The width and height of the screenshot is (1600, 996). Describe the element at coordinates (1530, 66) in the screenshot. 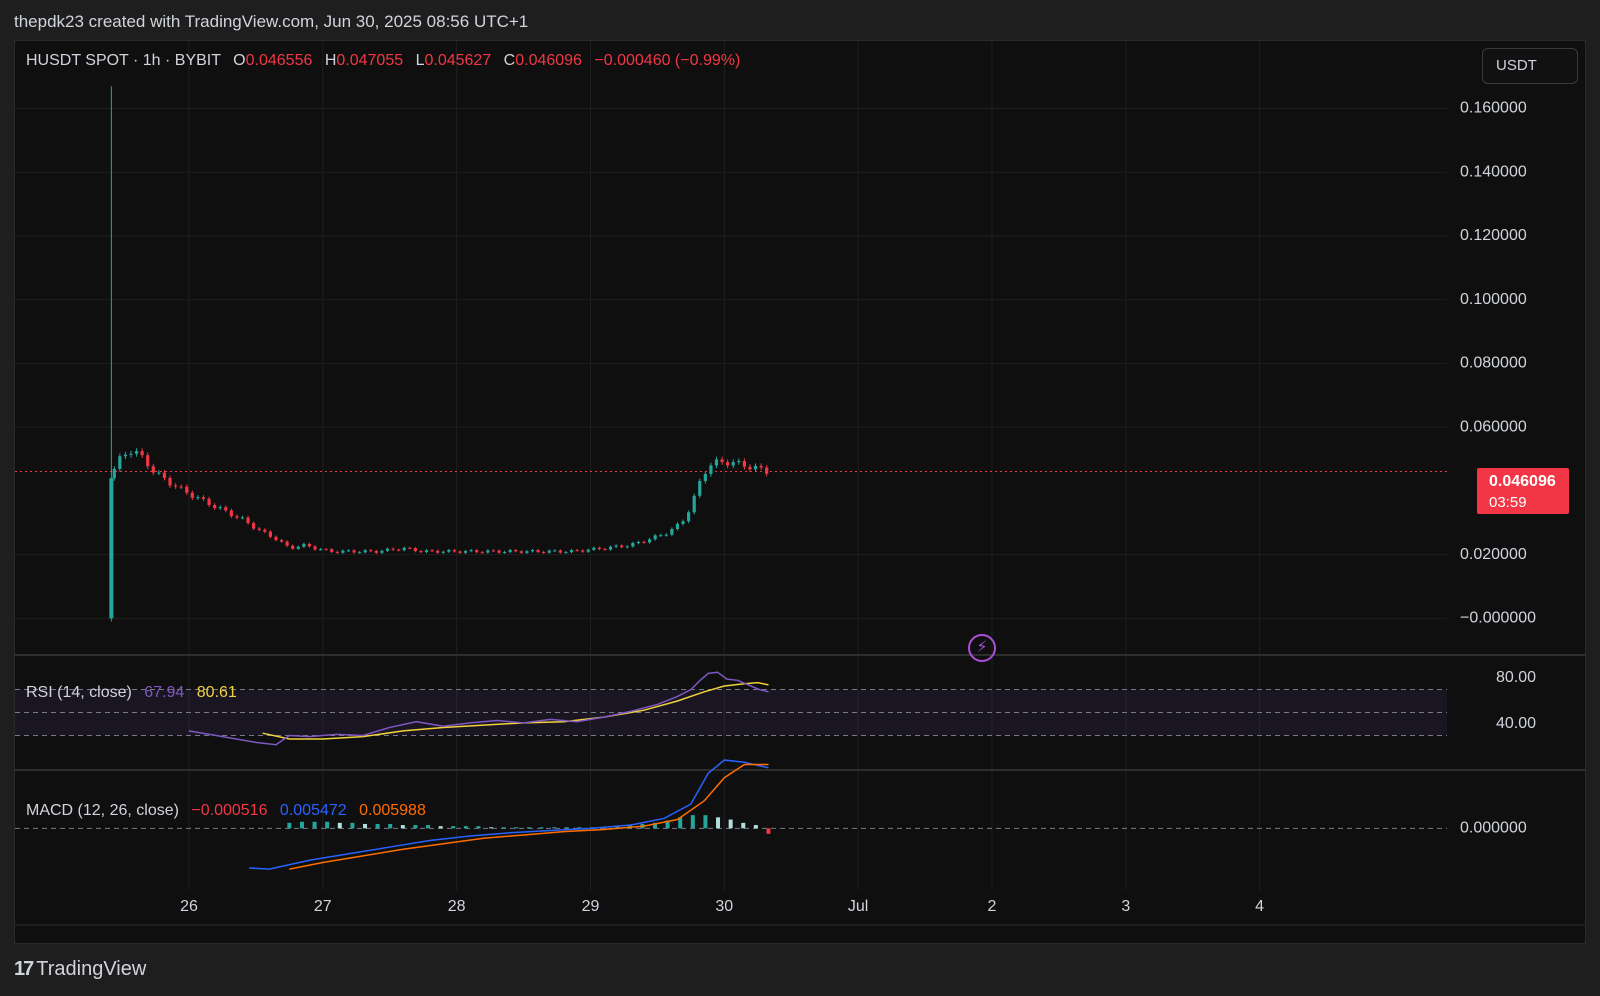

I see `currency-button: USDT` at that location.